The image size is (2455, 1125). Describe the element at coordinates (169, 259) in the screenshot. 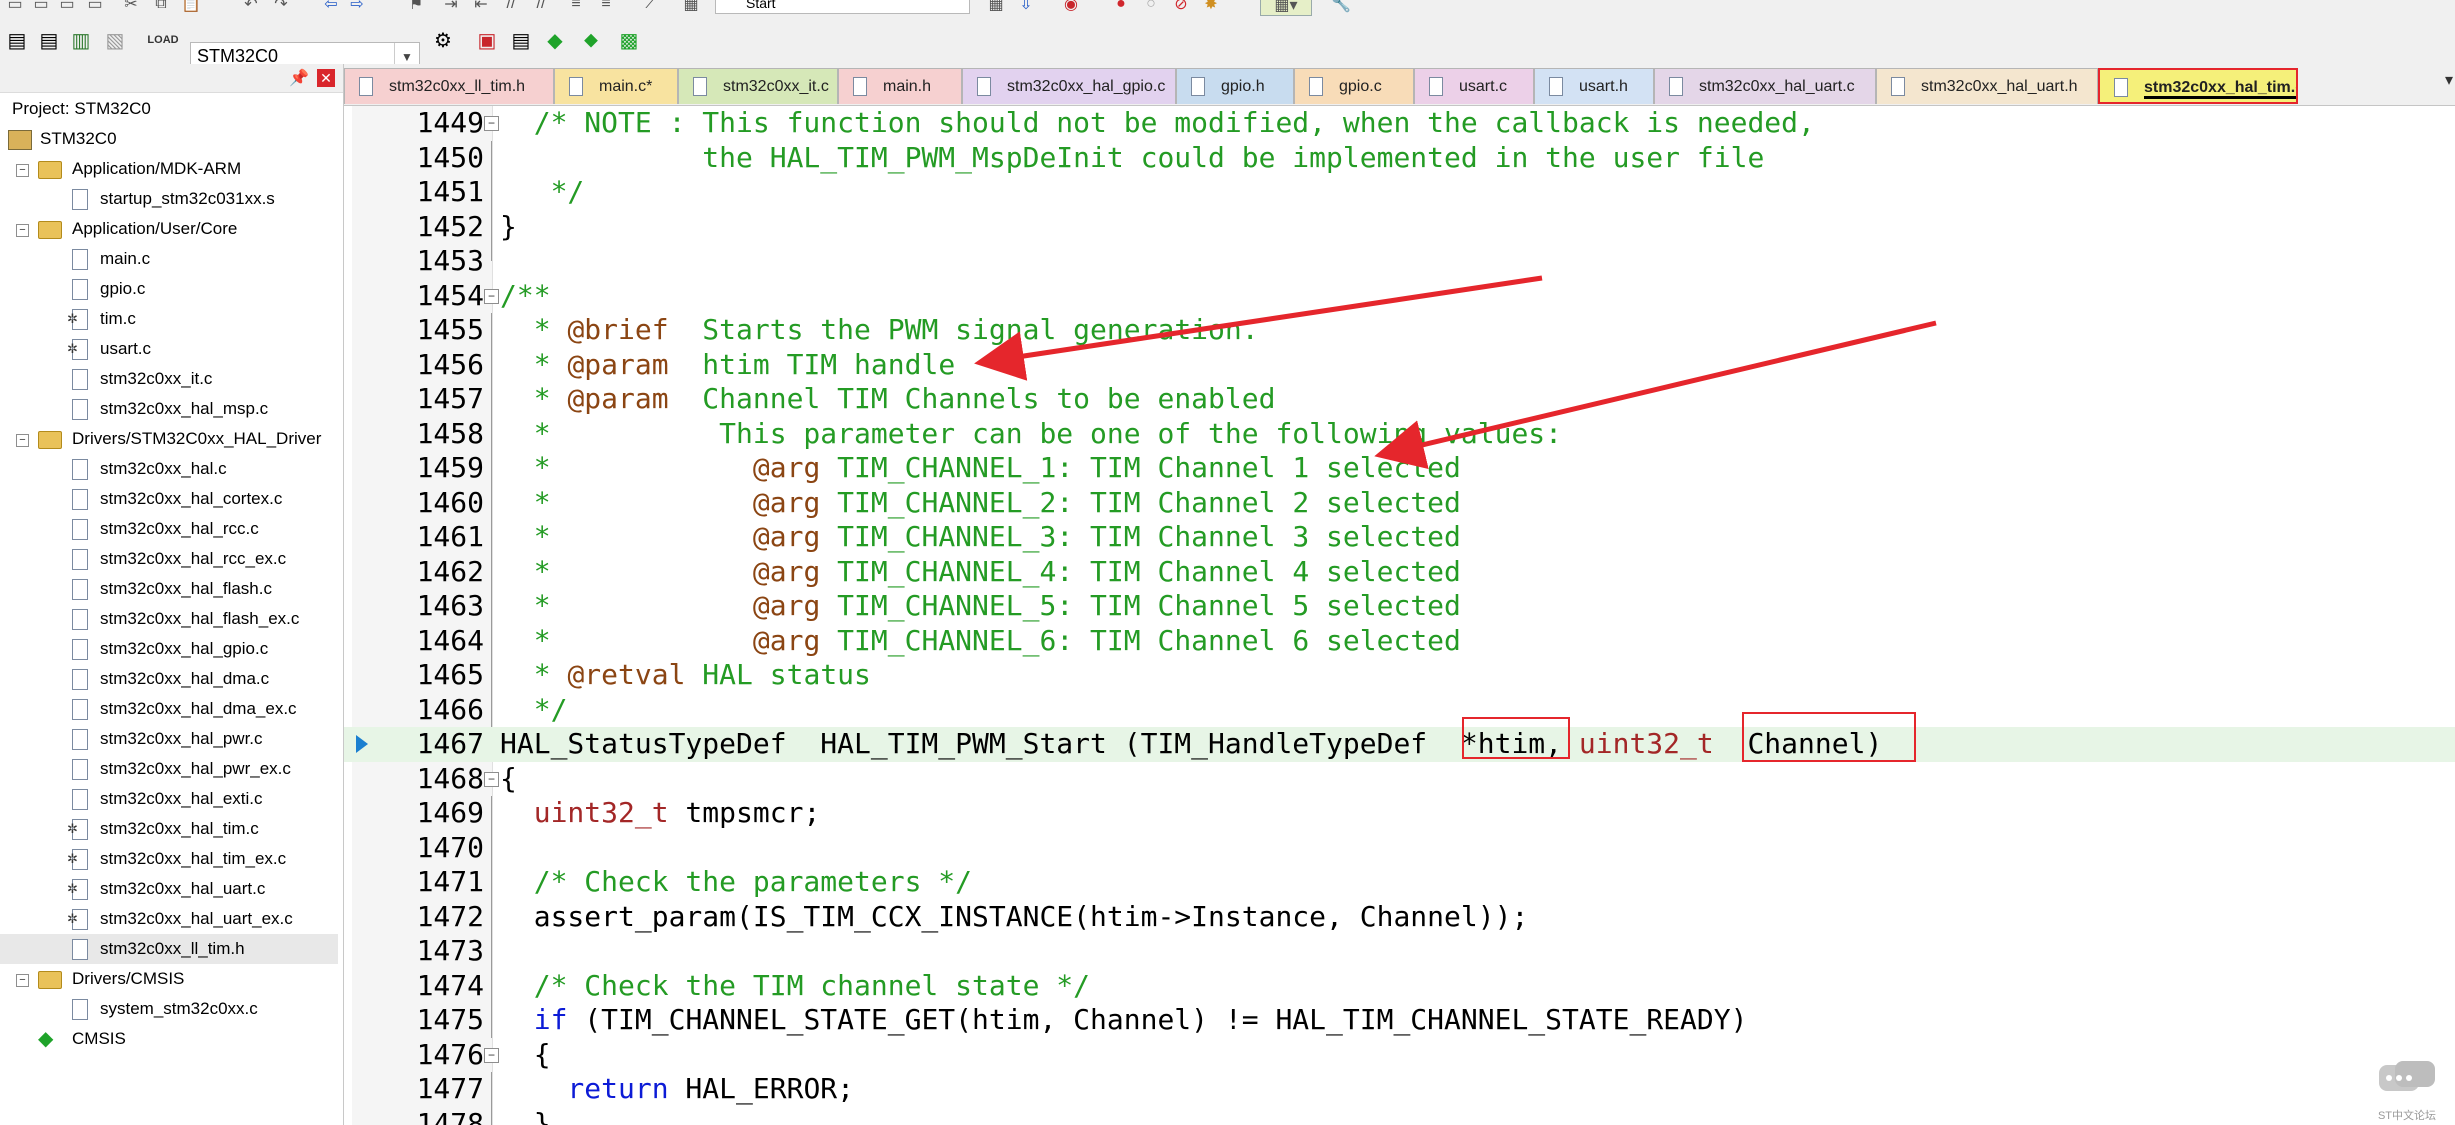

I see `tree-file-1-0: main.c` at that location.